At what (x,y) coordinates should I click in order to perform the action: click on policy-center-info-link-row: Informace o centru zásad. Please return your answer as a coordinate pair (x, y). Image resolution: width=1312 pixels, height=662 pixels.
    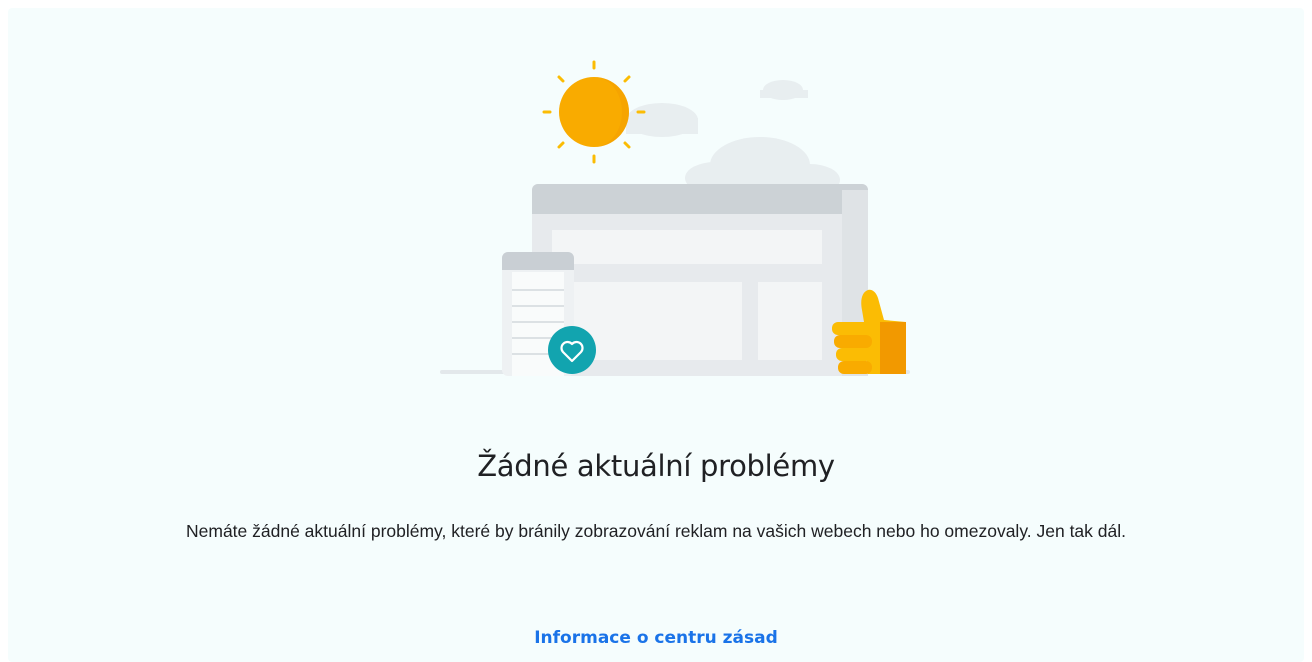
    Looking at the image, I should click on (656, 638).